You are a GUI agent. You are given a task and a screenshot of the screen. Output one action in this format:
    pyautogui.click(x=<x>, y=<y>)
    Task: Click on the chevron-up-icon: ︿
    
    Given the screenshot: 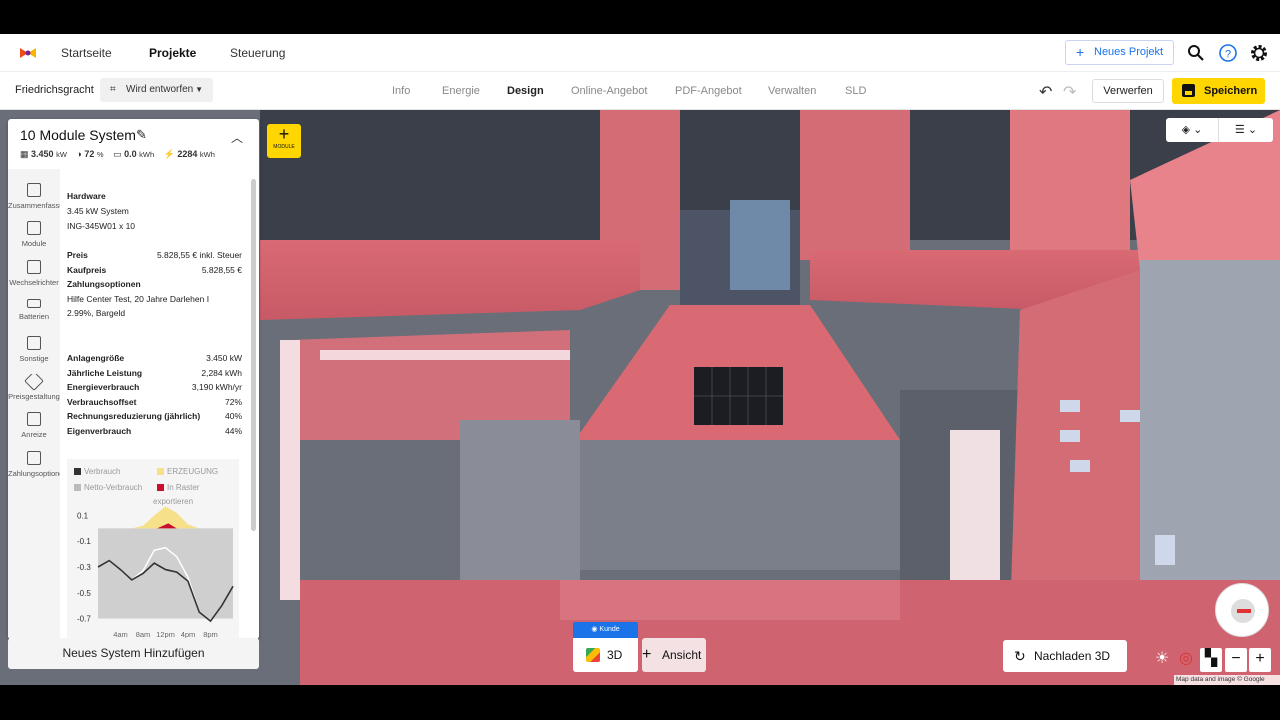 What is the action you would take?
    pyautogui.click(x=237, y=137)
    